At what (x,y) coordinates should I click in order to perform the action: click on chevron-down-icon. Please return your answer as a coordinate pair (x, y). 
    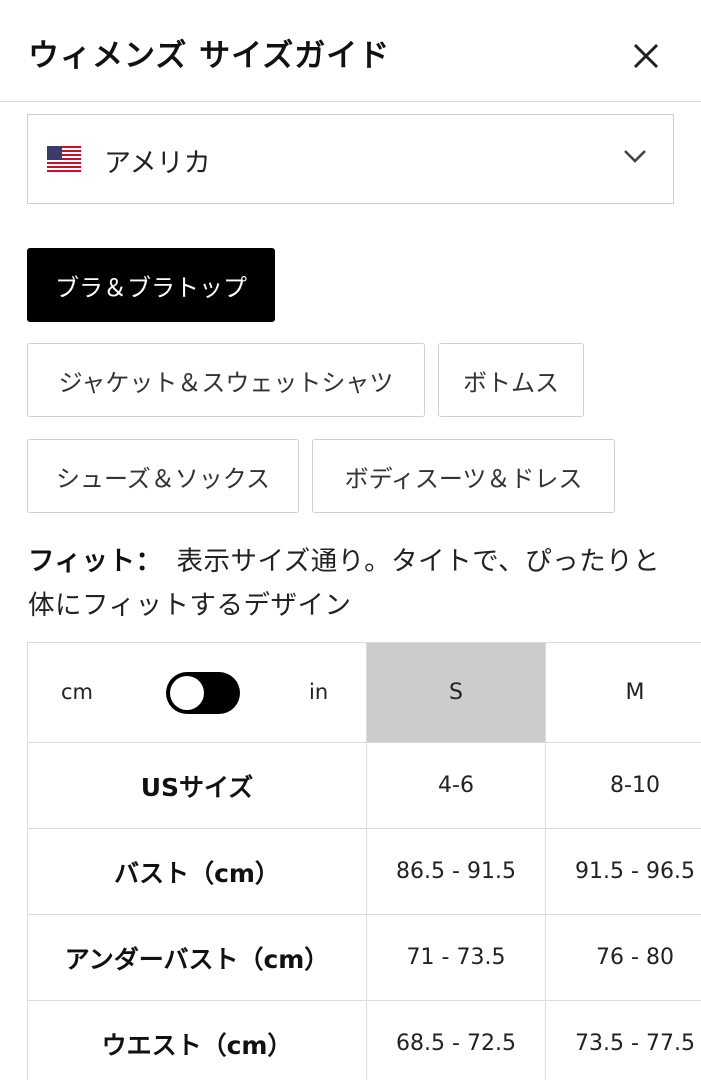
    Looking at the image, I should click on (635, 156).